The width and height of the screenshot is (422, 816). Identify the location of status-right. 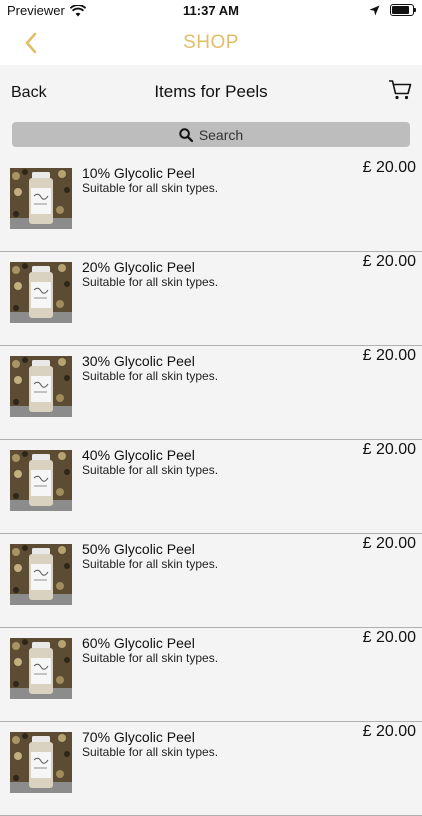
(392, 10).